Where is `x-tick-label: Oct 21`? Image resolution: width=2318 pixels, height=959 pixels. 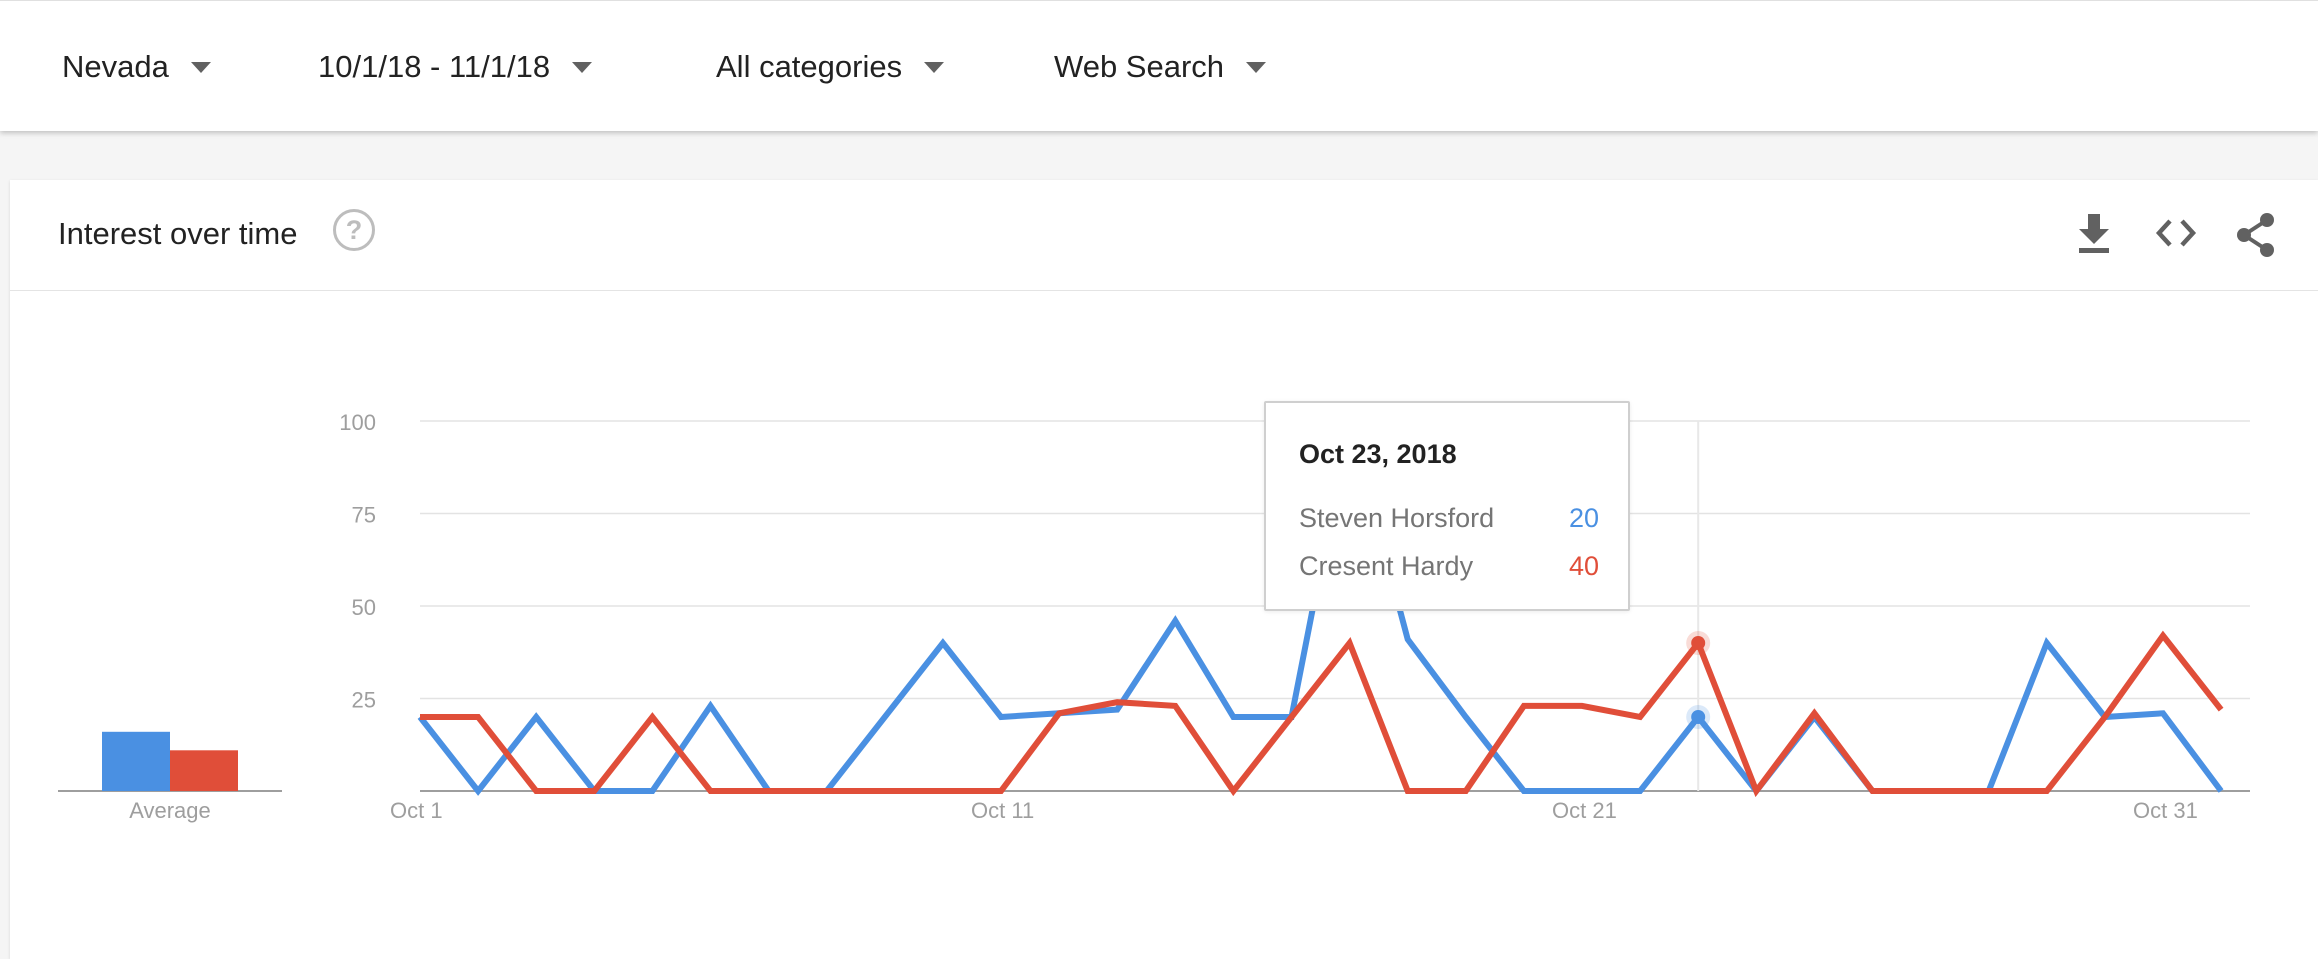
x-tick-label: Oct 21 is located at coordinates (1584, 810).